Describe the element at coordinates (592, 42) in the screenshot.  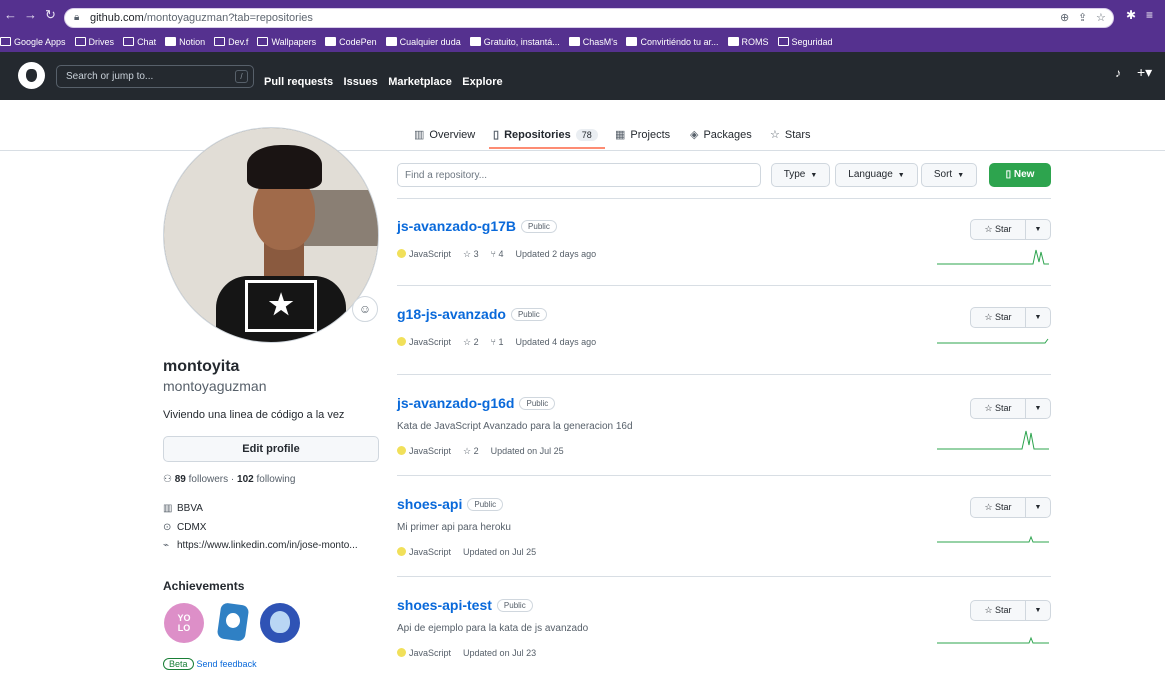
I see `bookmark-item: ChasM's` at that location.